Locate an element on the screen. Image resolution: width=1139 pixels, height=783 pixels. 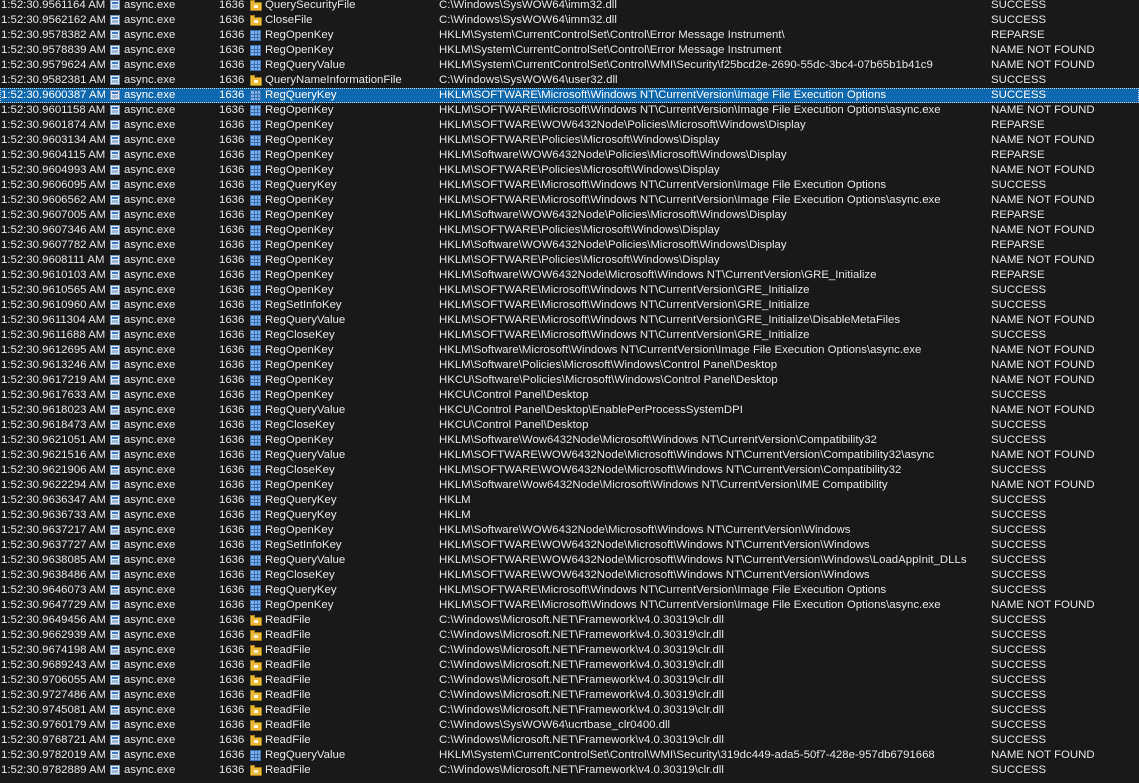
time-cell: 1:52:30.9561164 AM is located at coordinates (53, 5).